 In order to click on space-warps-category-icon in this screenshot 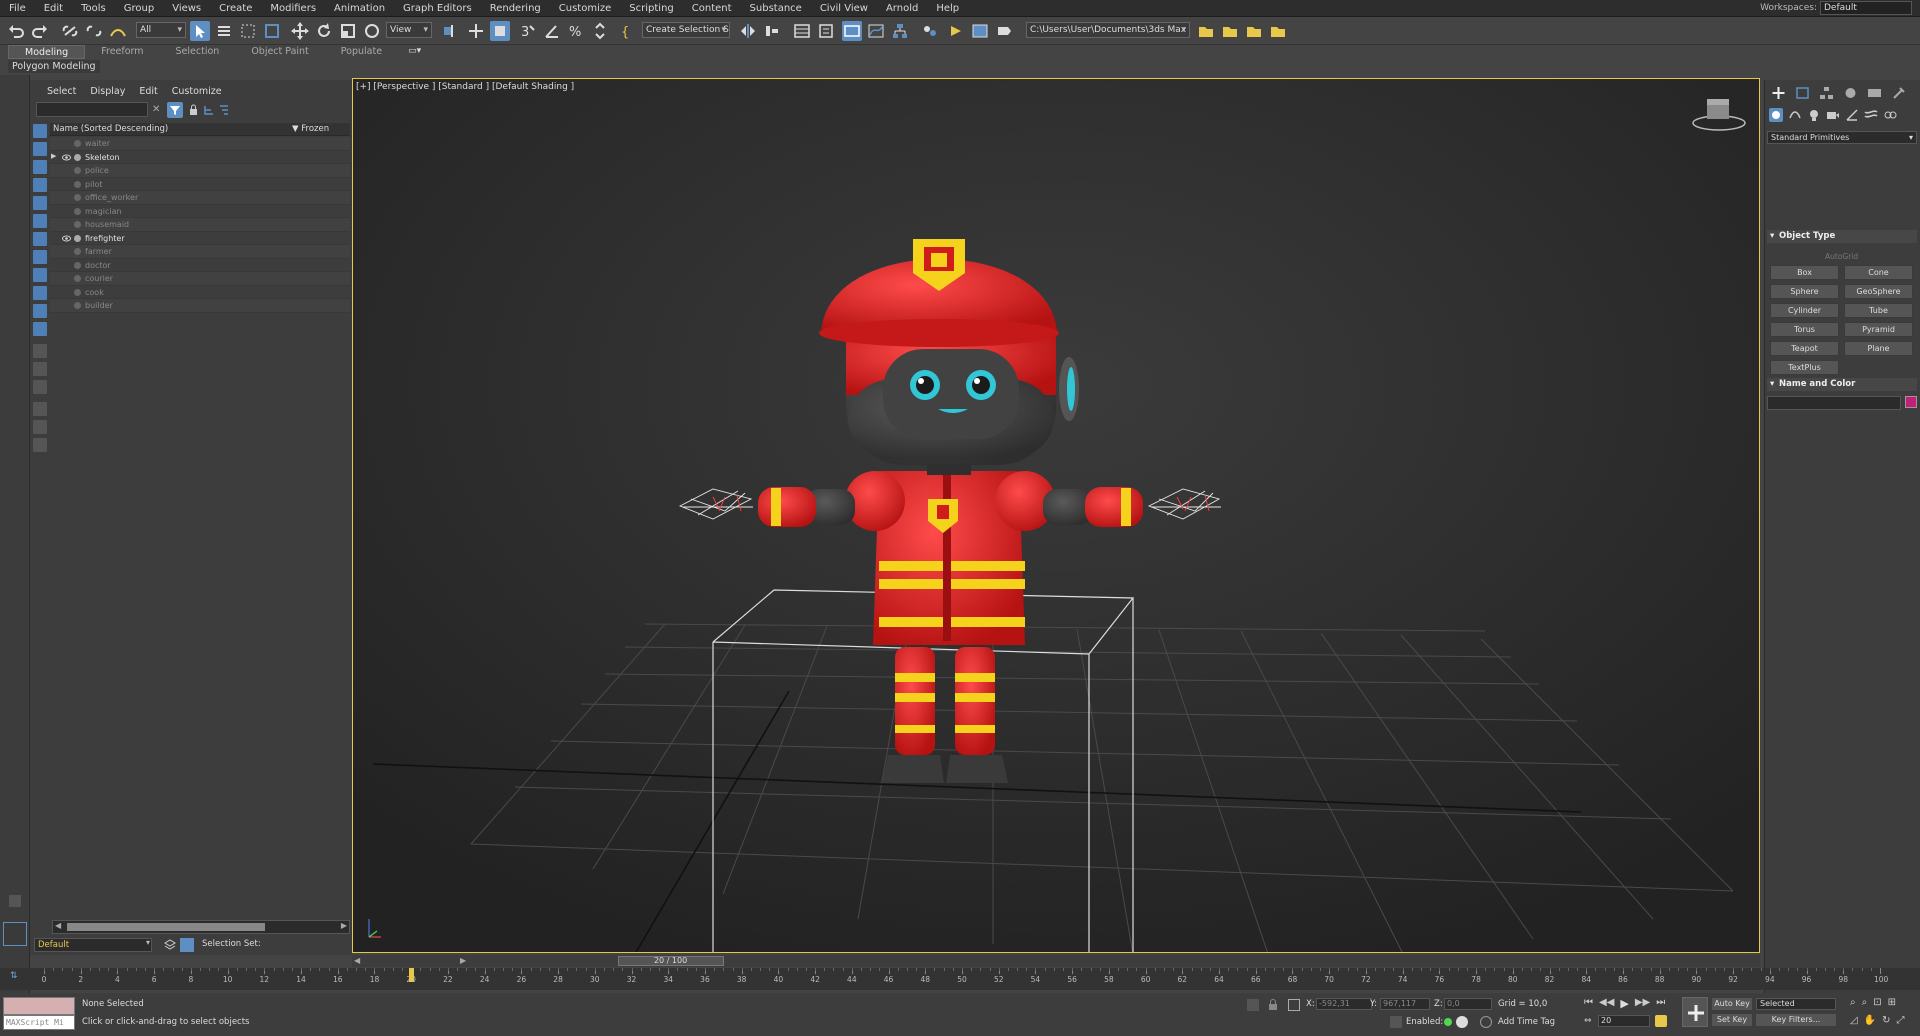, I will do `click(1871, 115)`.